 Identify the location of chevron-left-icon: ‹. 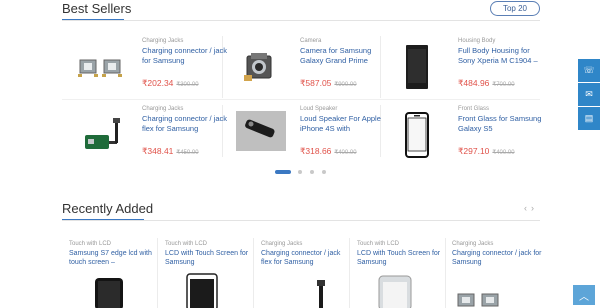
(527, 208).